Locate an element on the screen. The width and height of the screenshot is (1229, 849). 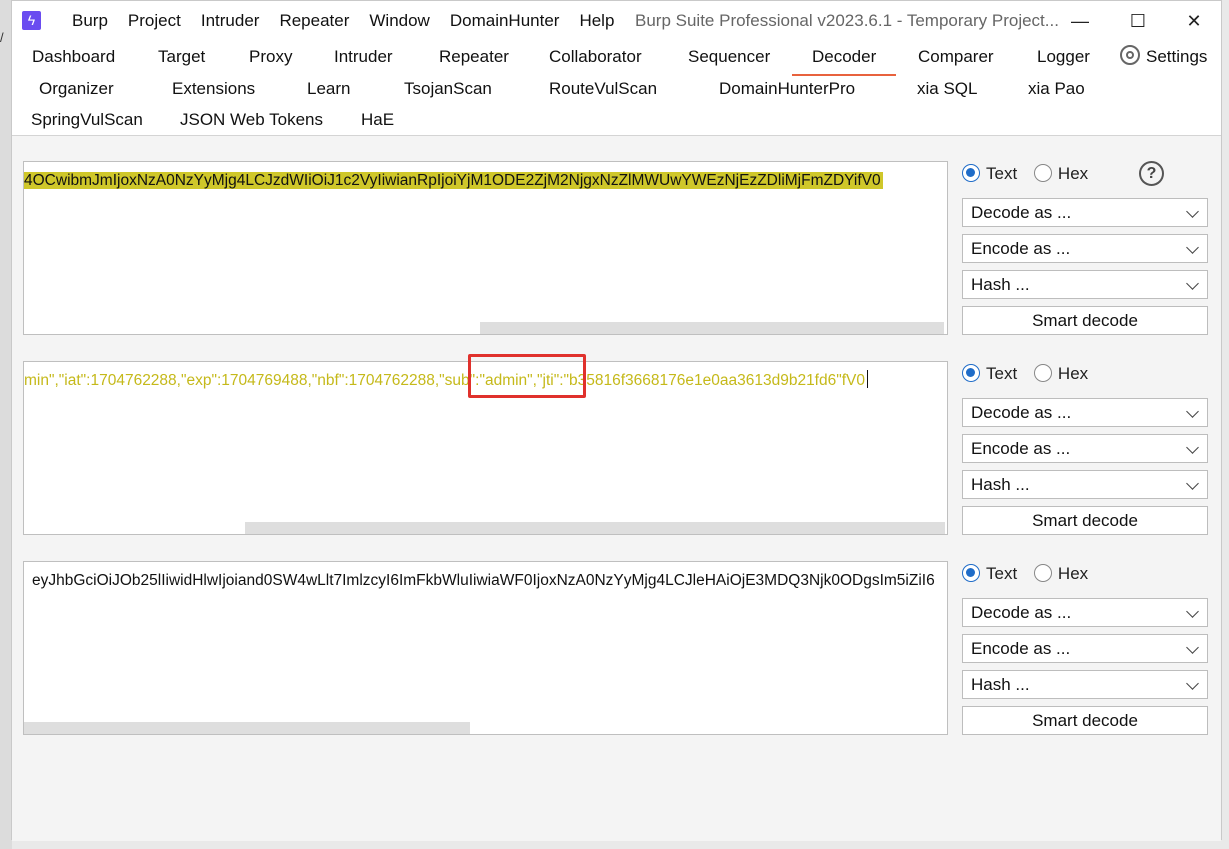
tab-xia-pao: xia Pao is located at coordinates (1056, 89).